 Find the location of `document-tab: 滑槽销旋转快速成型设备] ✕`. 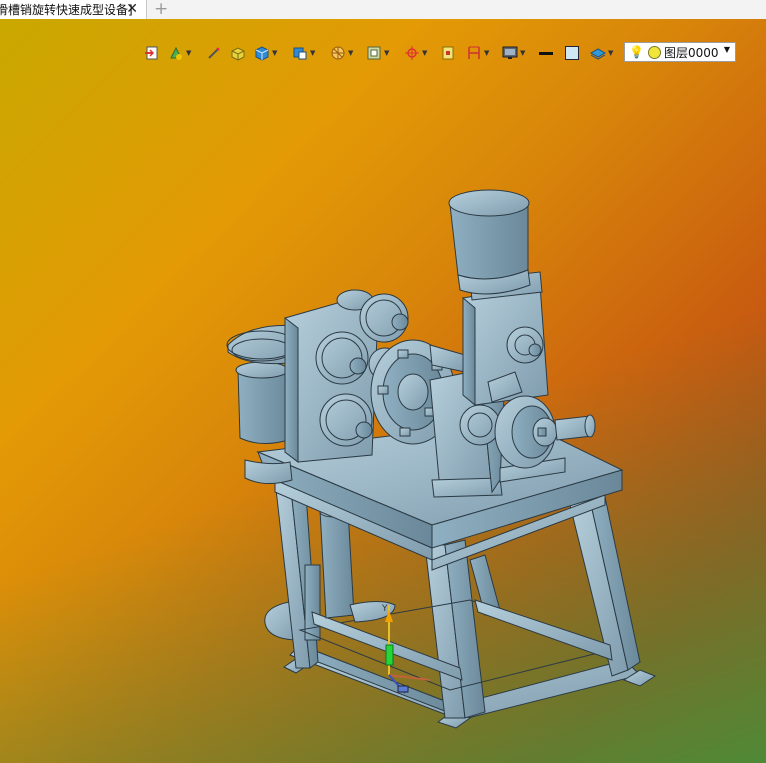

document-tab: 滑槽销旋转快速成型设备] ✕ is located at coordinates (73, 9).